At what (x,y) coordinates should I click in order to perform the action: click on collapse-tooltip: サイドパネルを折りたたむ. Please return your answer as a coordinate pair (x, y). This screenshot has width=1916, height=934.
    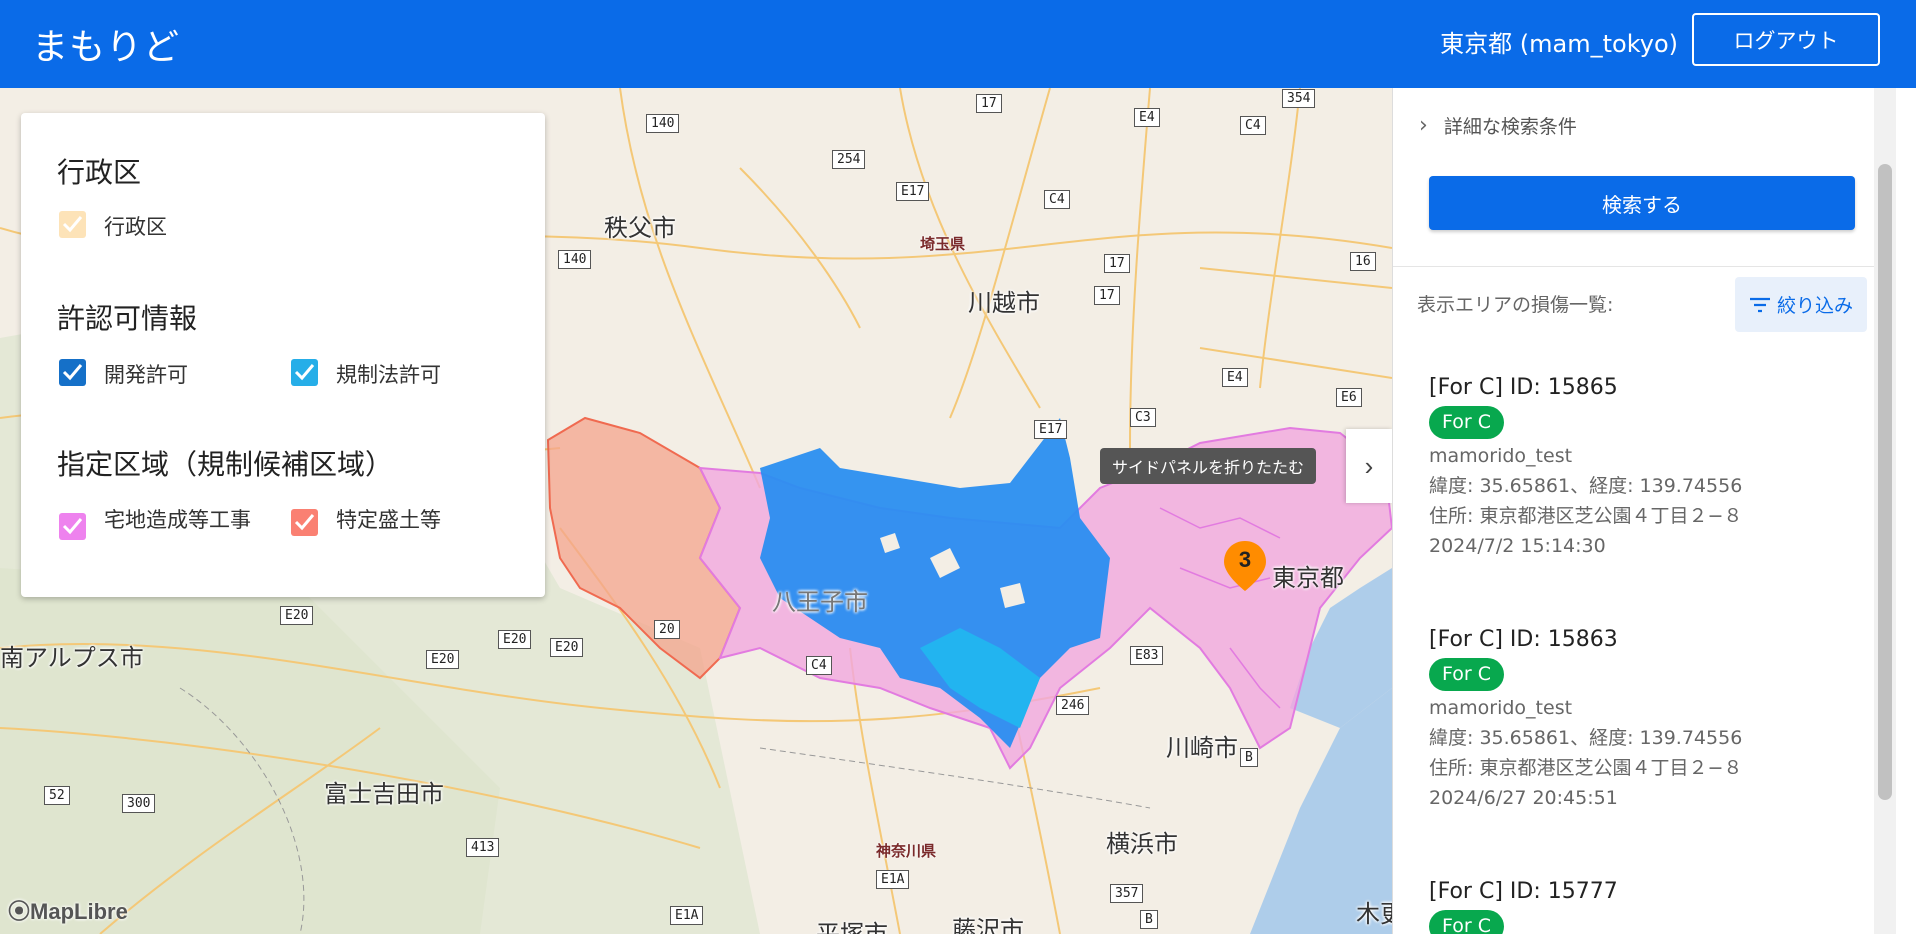
    Looking at the image, I should click on (1208, 466).